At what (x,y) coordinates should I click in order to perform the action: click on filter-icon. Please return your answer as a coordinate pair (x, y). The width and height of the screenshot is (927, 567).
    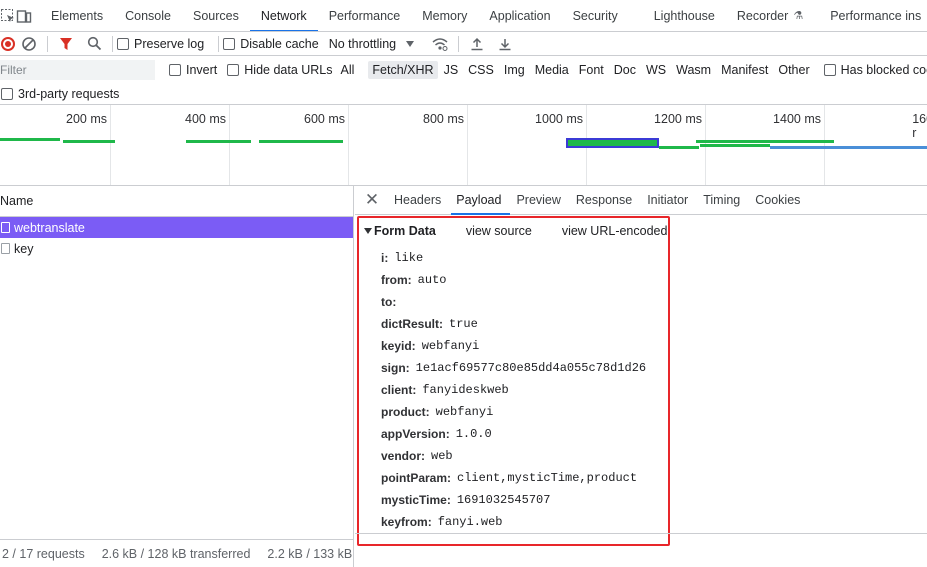
    Looking at the image, I should click on (66, 44).